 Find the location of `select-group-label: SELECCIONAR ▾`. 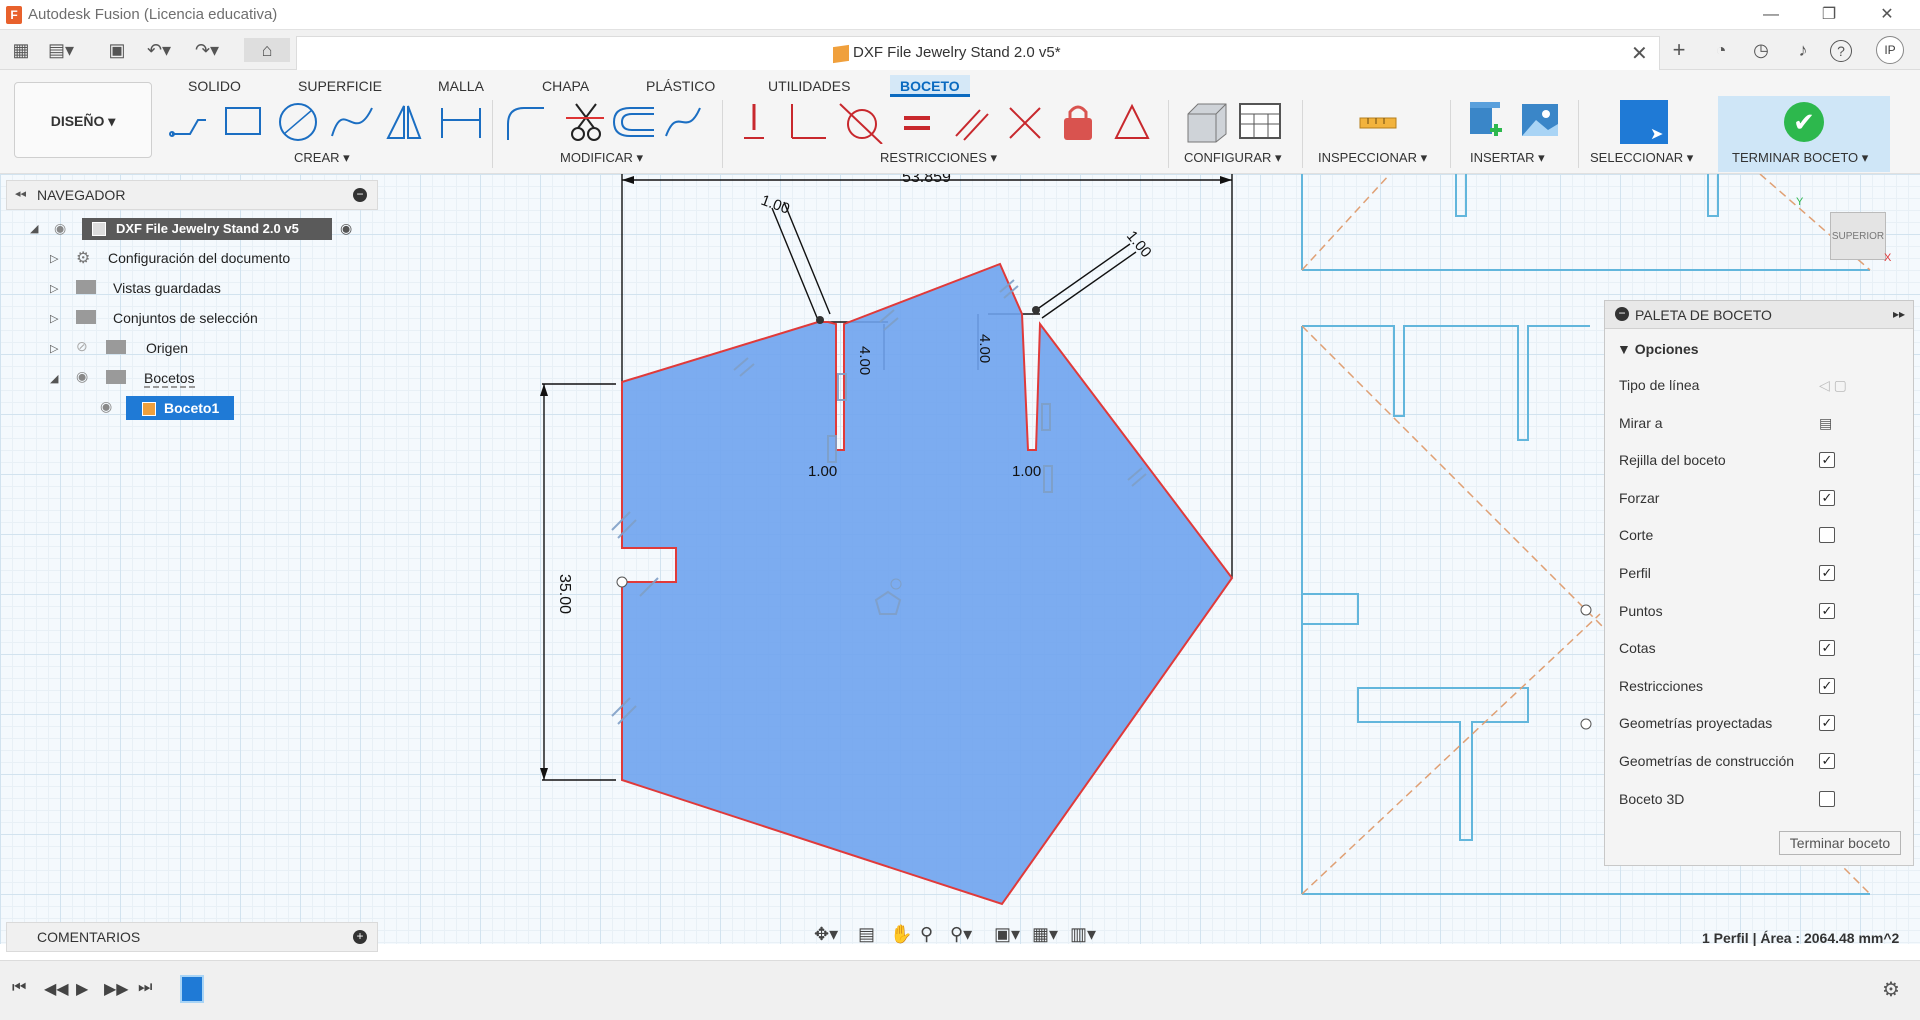

select-group-label: SELECCIONAR ▾ is located at coordinates (1641, 158).